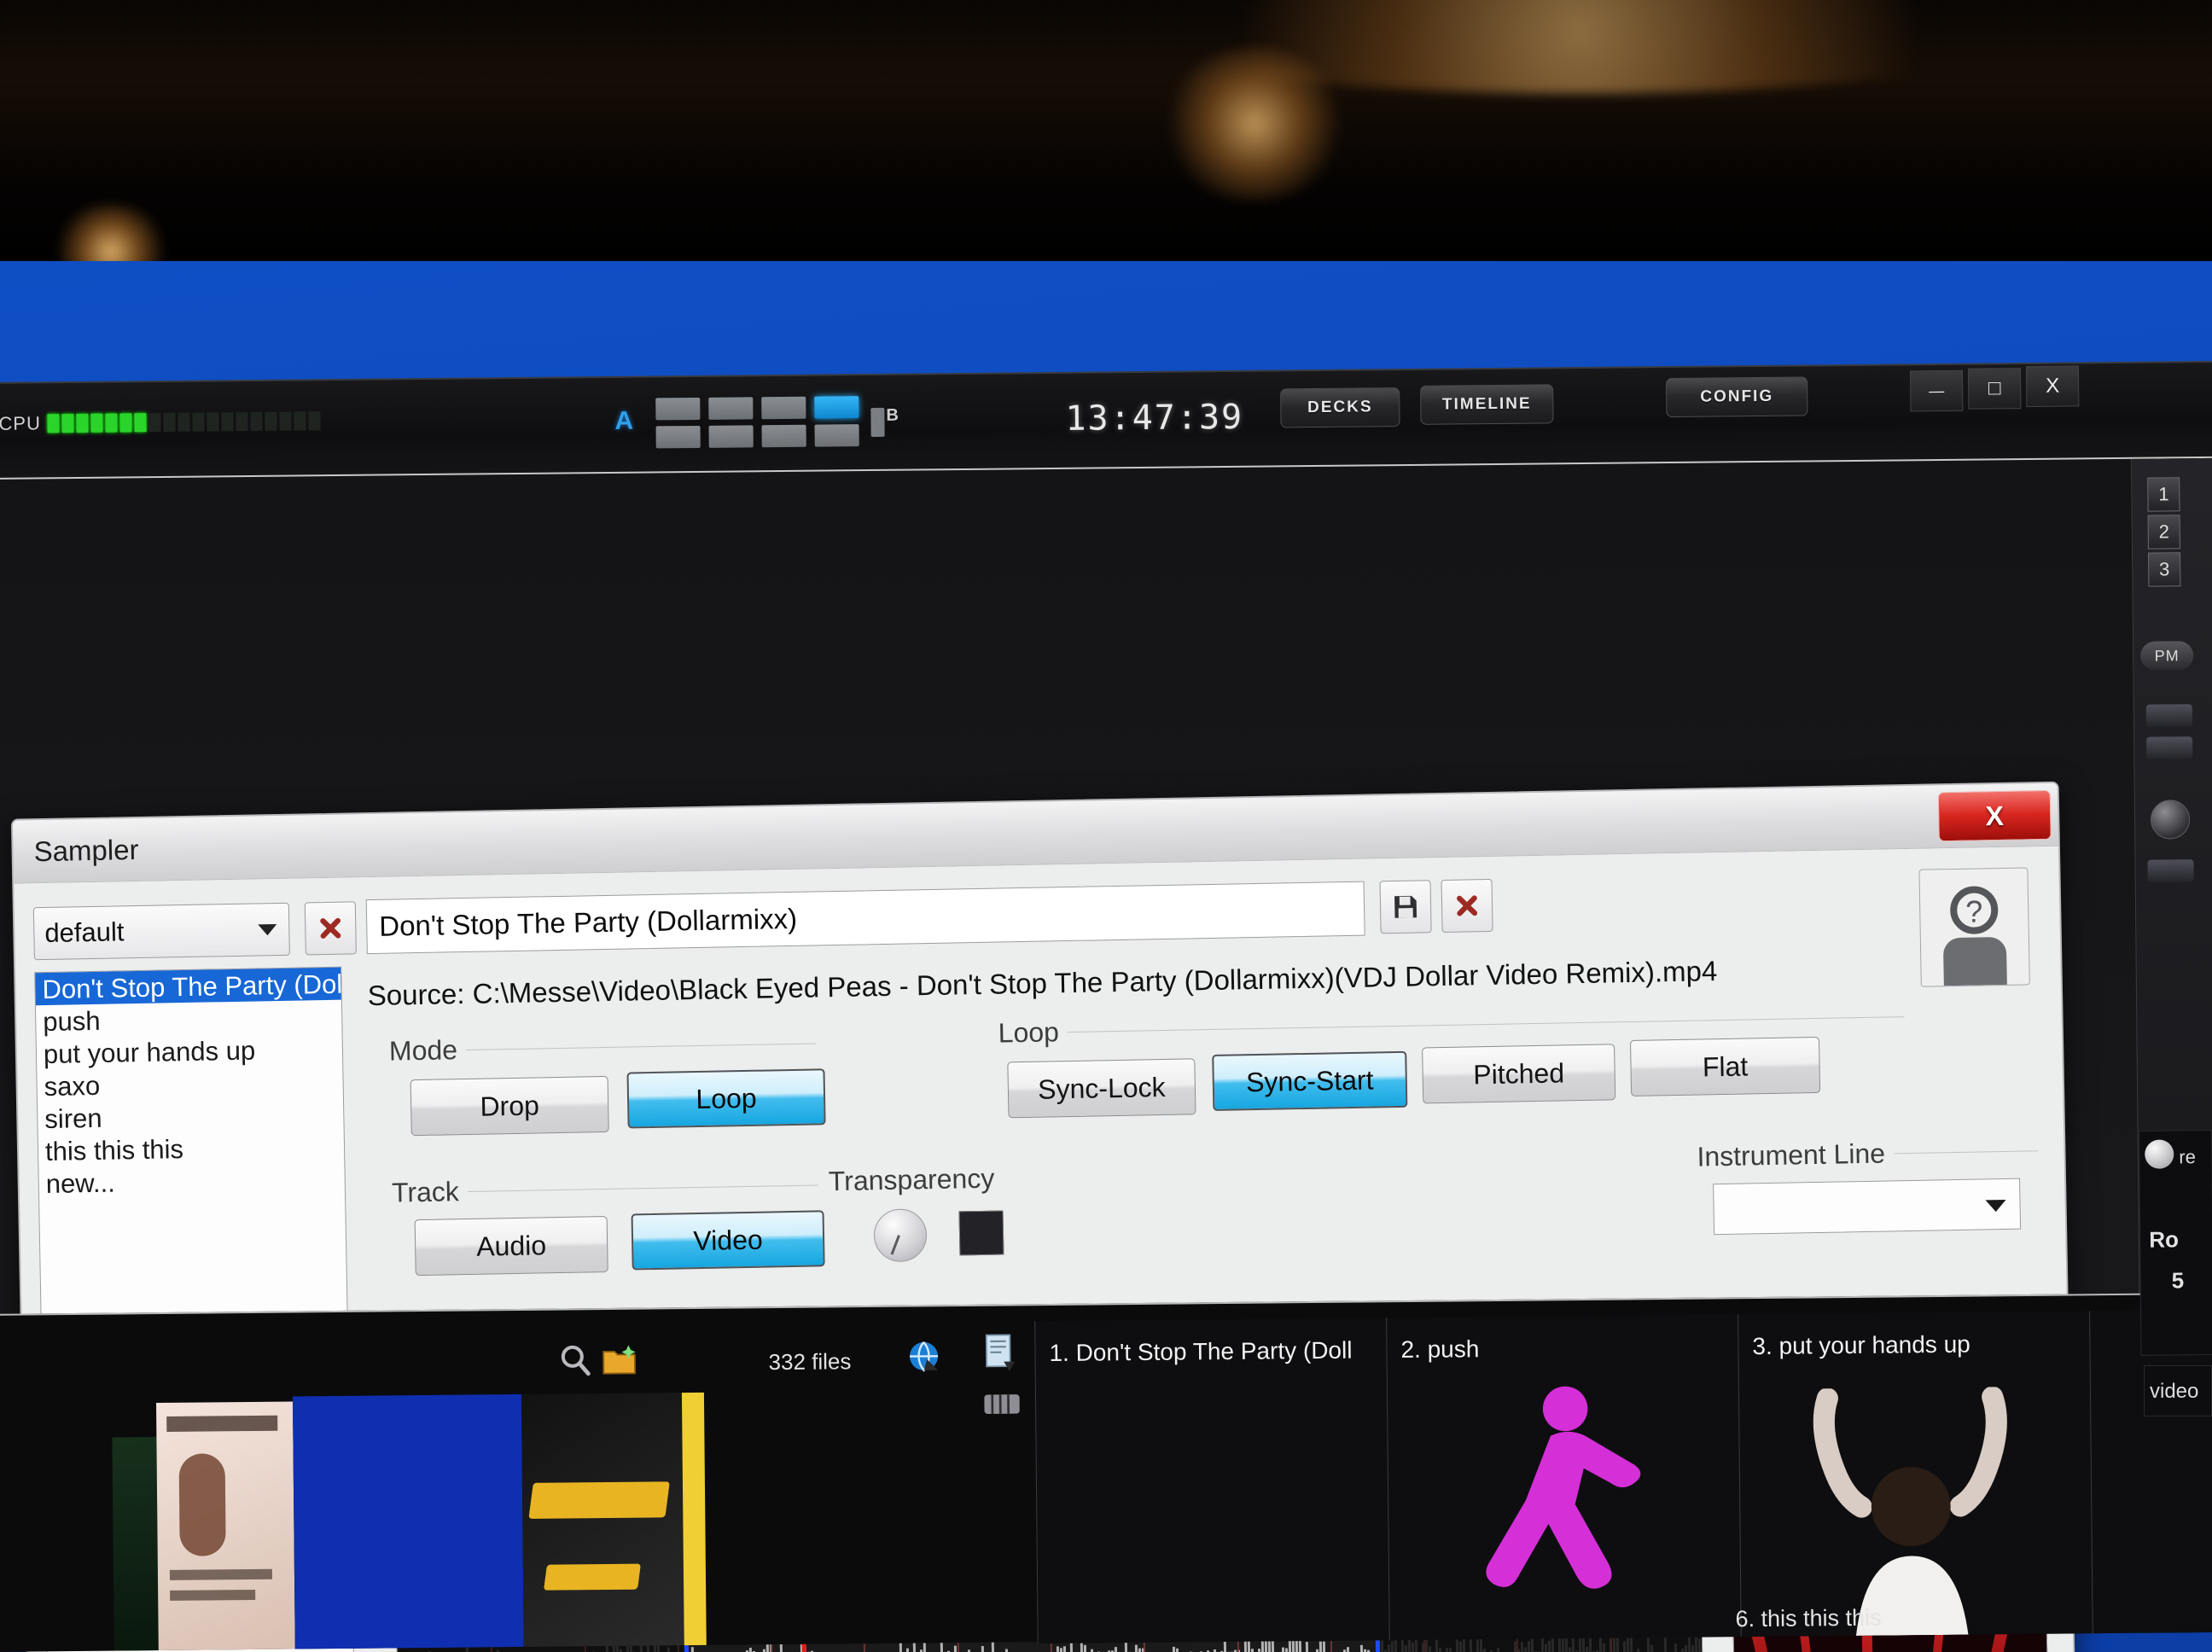 Image resolution: width=2212 pixels, height=1652 pixels. What do you see at coordinates (189, 1019) in the screenshot?
I see `list-item: push` at bounding box center [189, 1019].